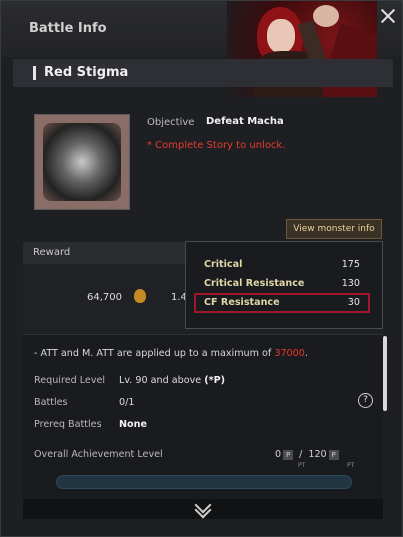 This screenshot has width=403, height=537. I want to click on achievement-progress-bar, so click(204, 482).